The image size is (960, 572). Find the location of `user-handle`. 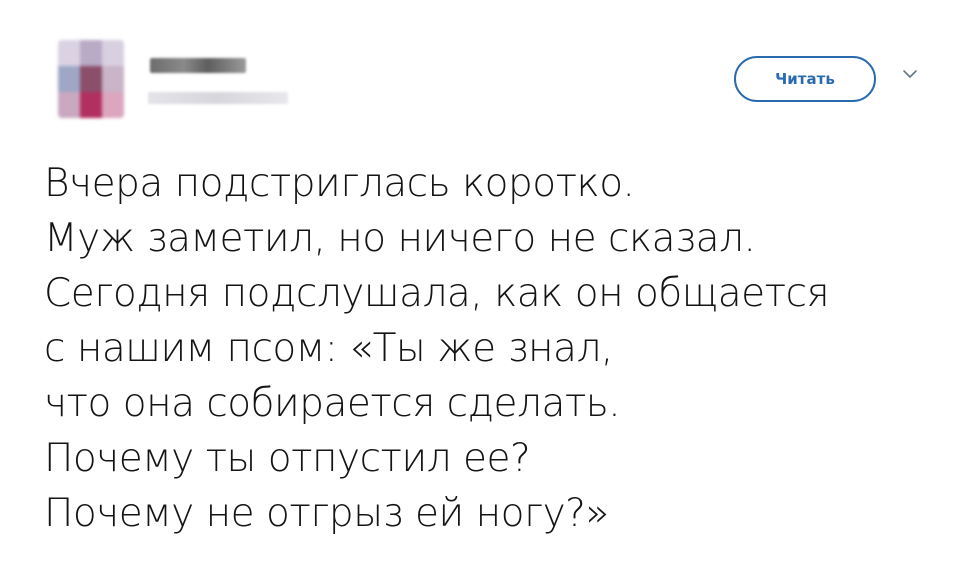

user-handle is located at coordinates (218, 98).